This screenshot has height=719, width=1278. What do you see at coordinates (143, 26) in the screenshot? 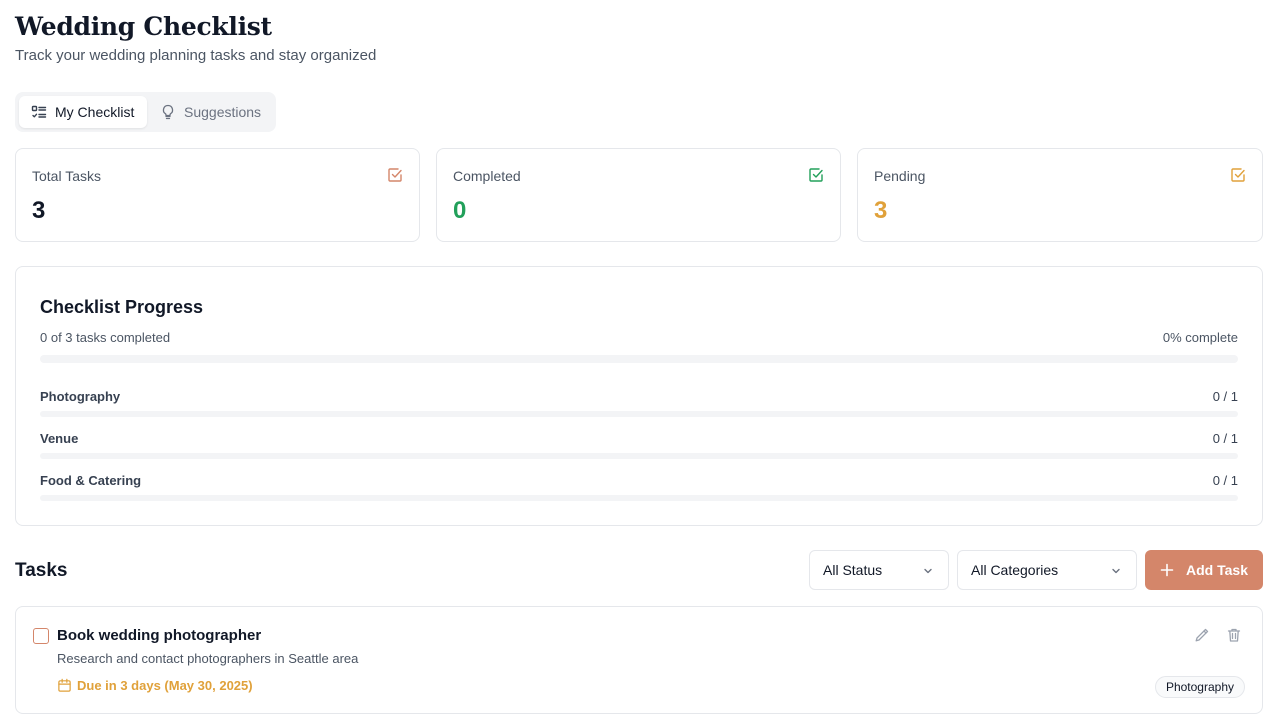
I see `page-title: Wedding Checklist` at bounding box center [143, 26].